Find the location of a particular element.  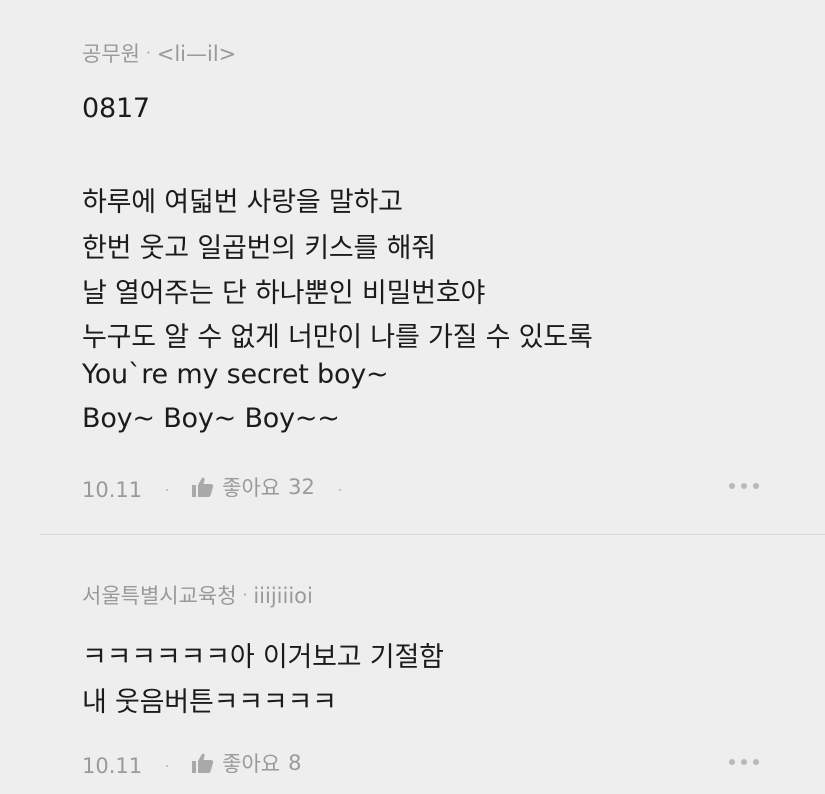

comment-text-line: 하루에 여덟번 사랑을 말하고 is located at coordinates (242, 202).